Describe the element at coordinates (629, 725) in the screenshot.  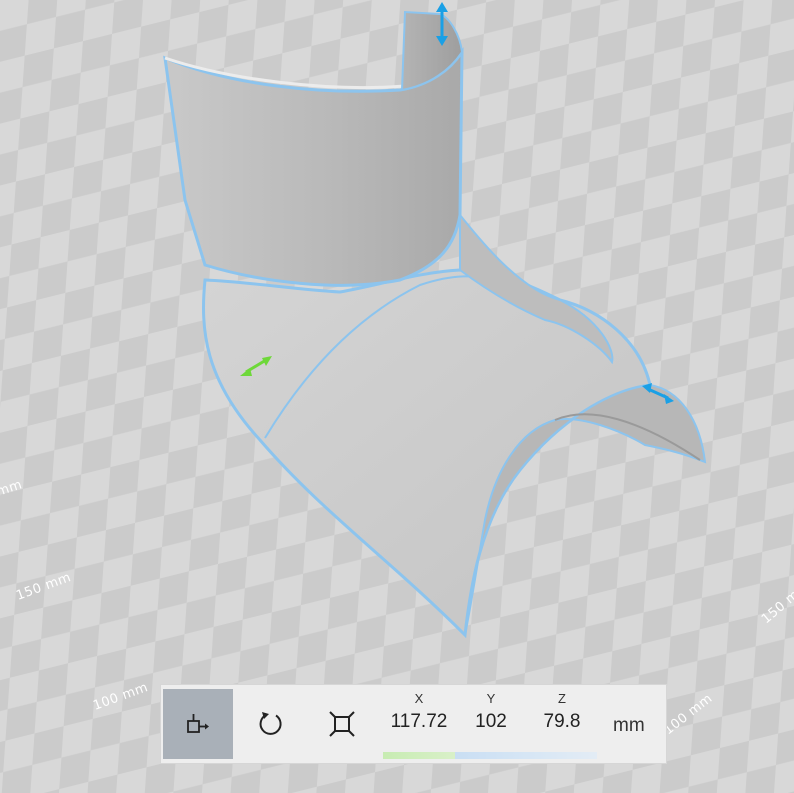
I see `unit-label: mm` at that location.